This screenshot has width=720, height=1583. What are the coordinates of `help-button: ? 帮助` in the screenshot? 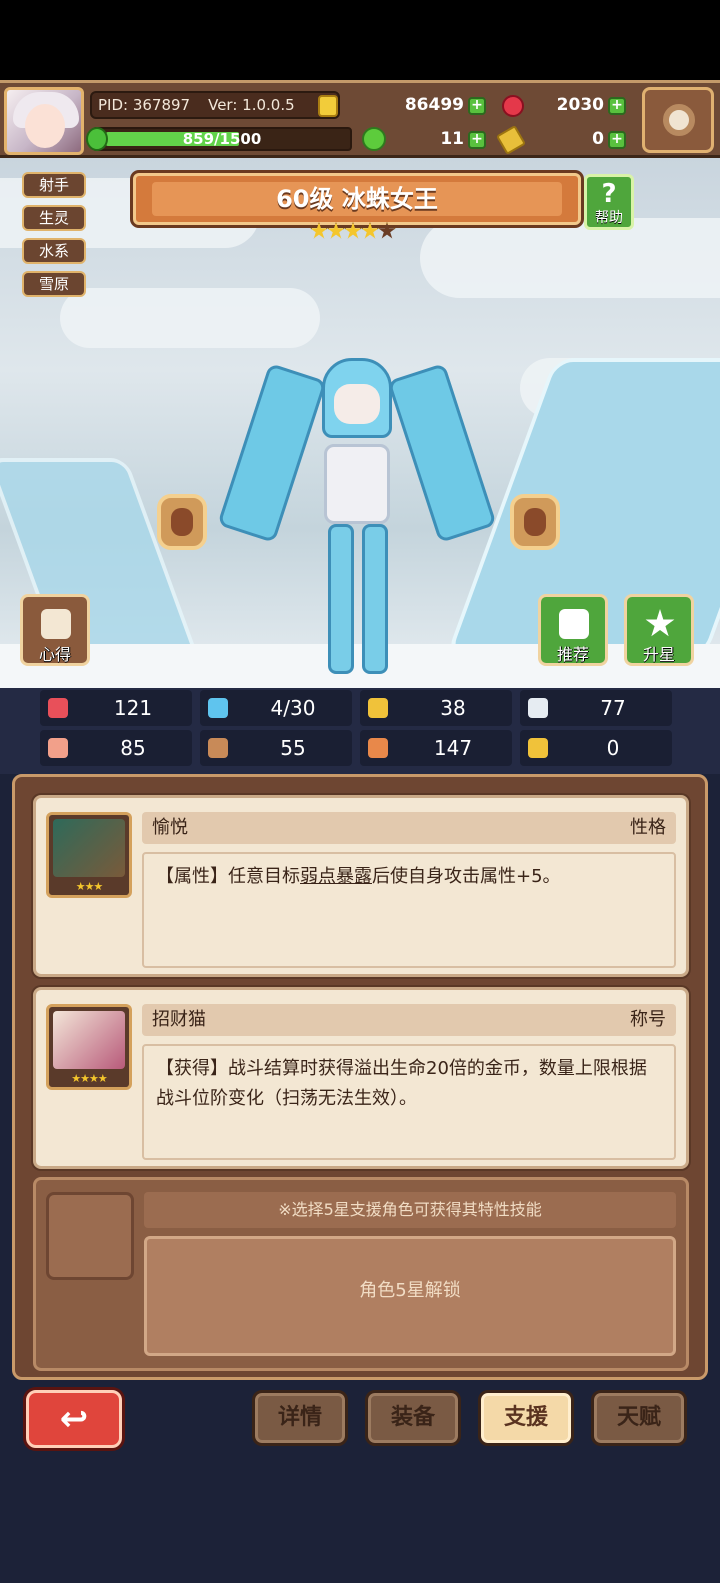 It's located at (609, 202).